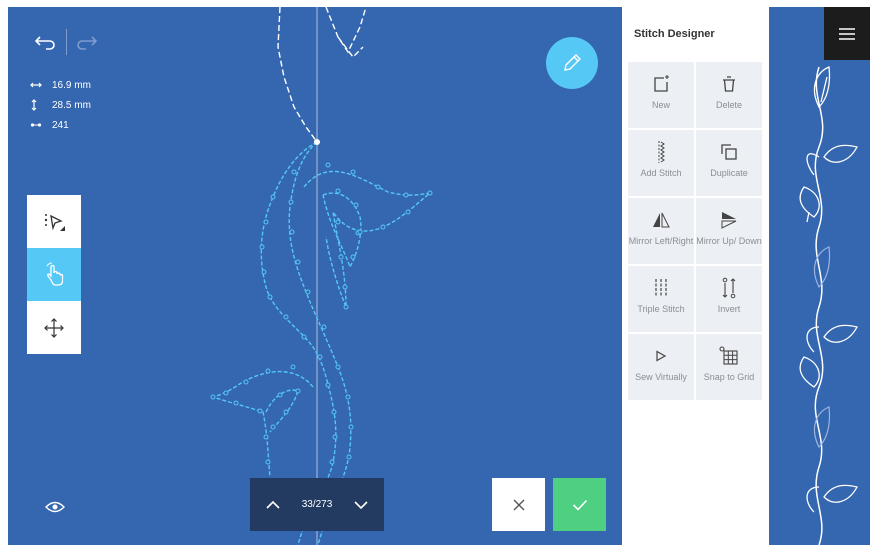 The height and width of the screenshot is (545, 870). Describe the element at coordinates (71, 105) in the screenshot. I see `height-value: 28.5 mm` at that location.